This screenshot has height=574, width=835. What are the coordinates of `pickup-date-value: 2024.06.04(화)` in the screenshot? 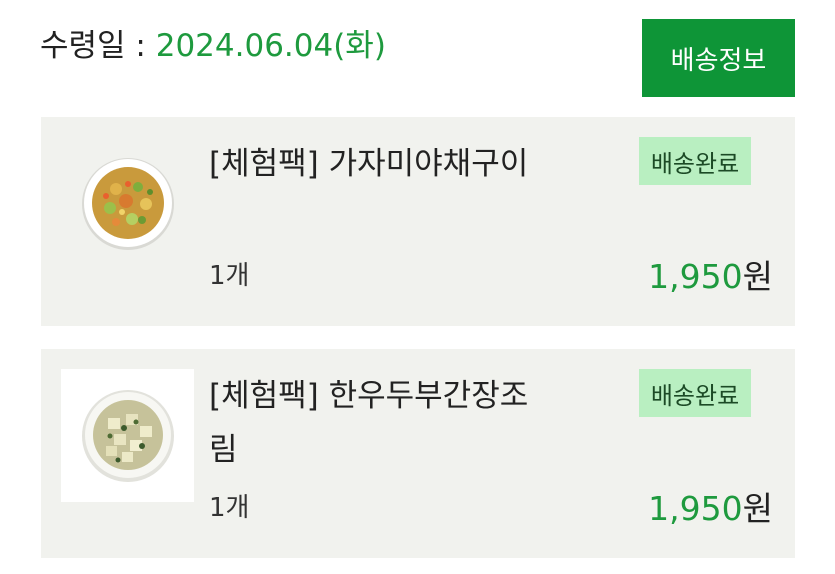 It's located at (270, 46).